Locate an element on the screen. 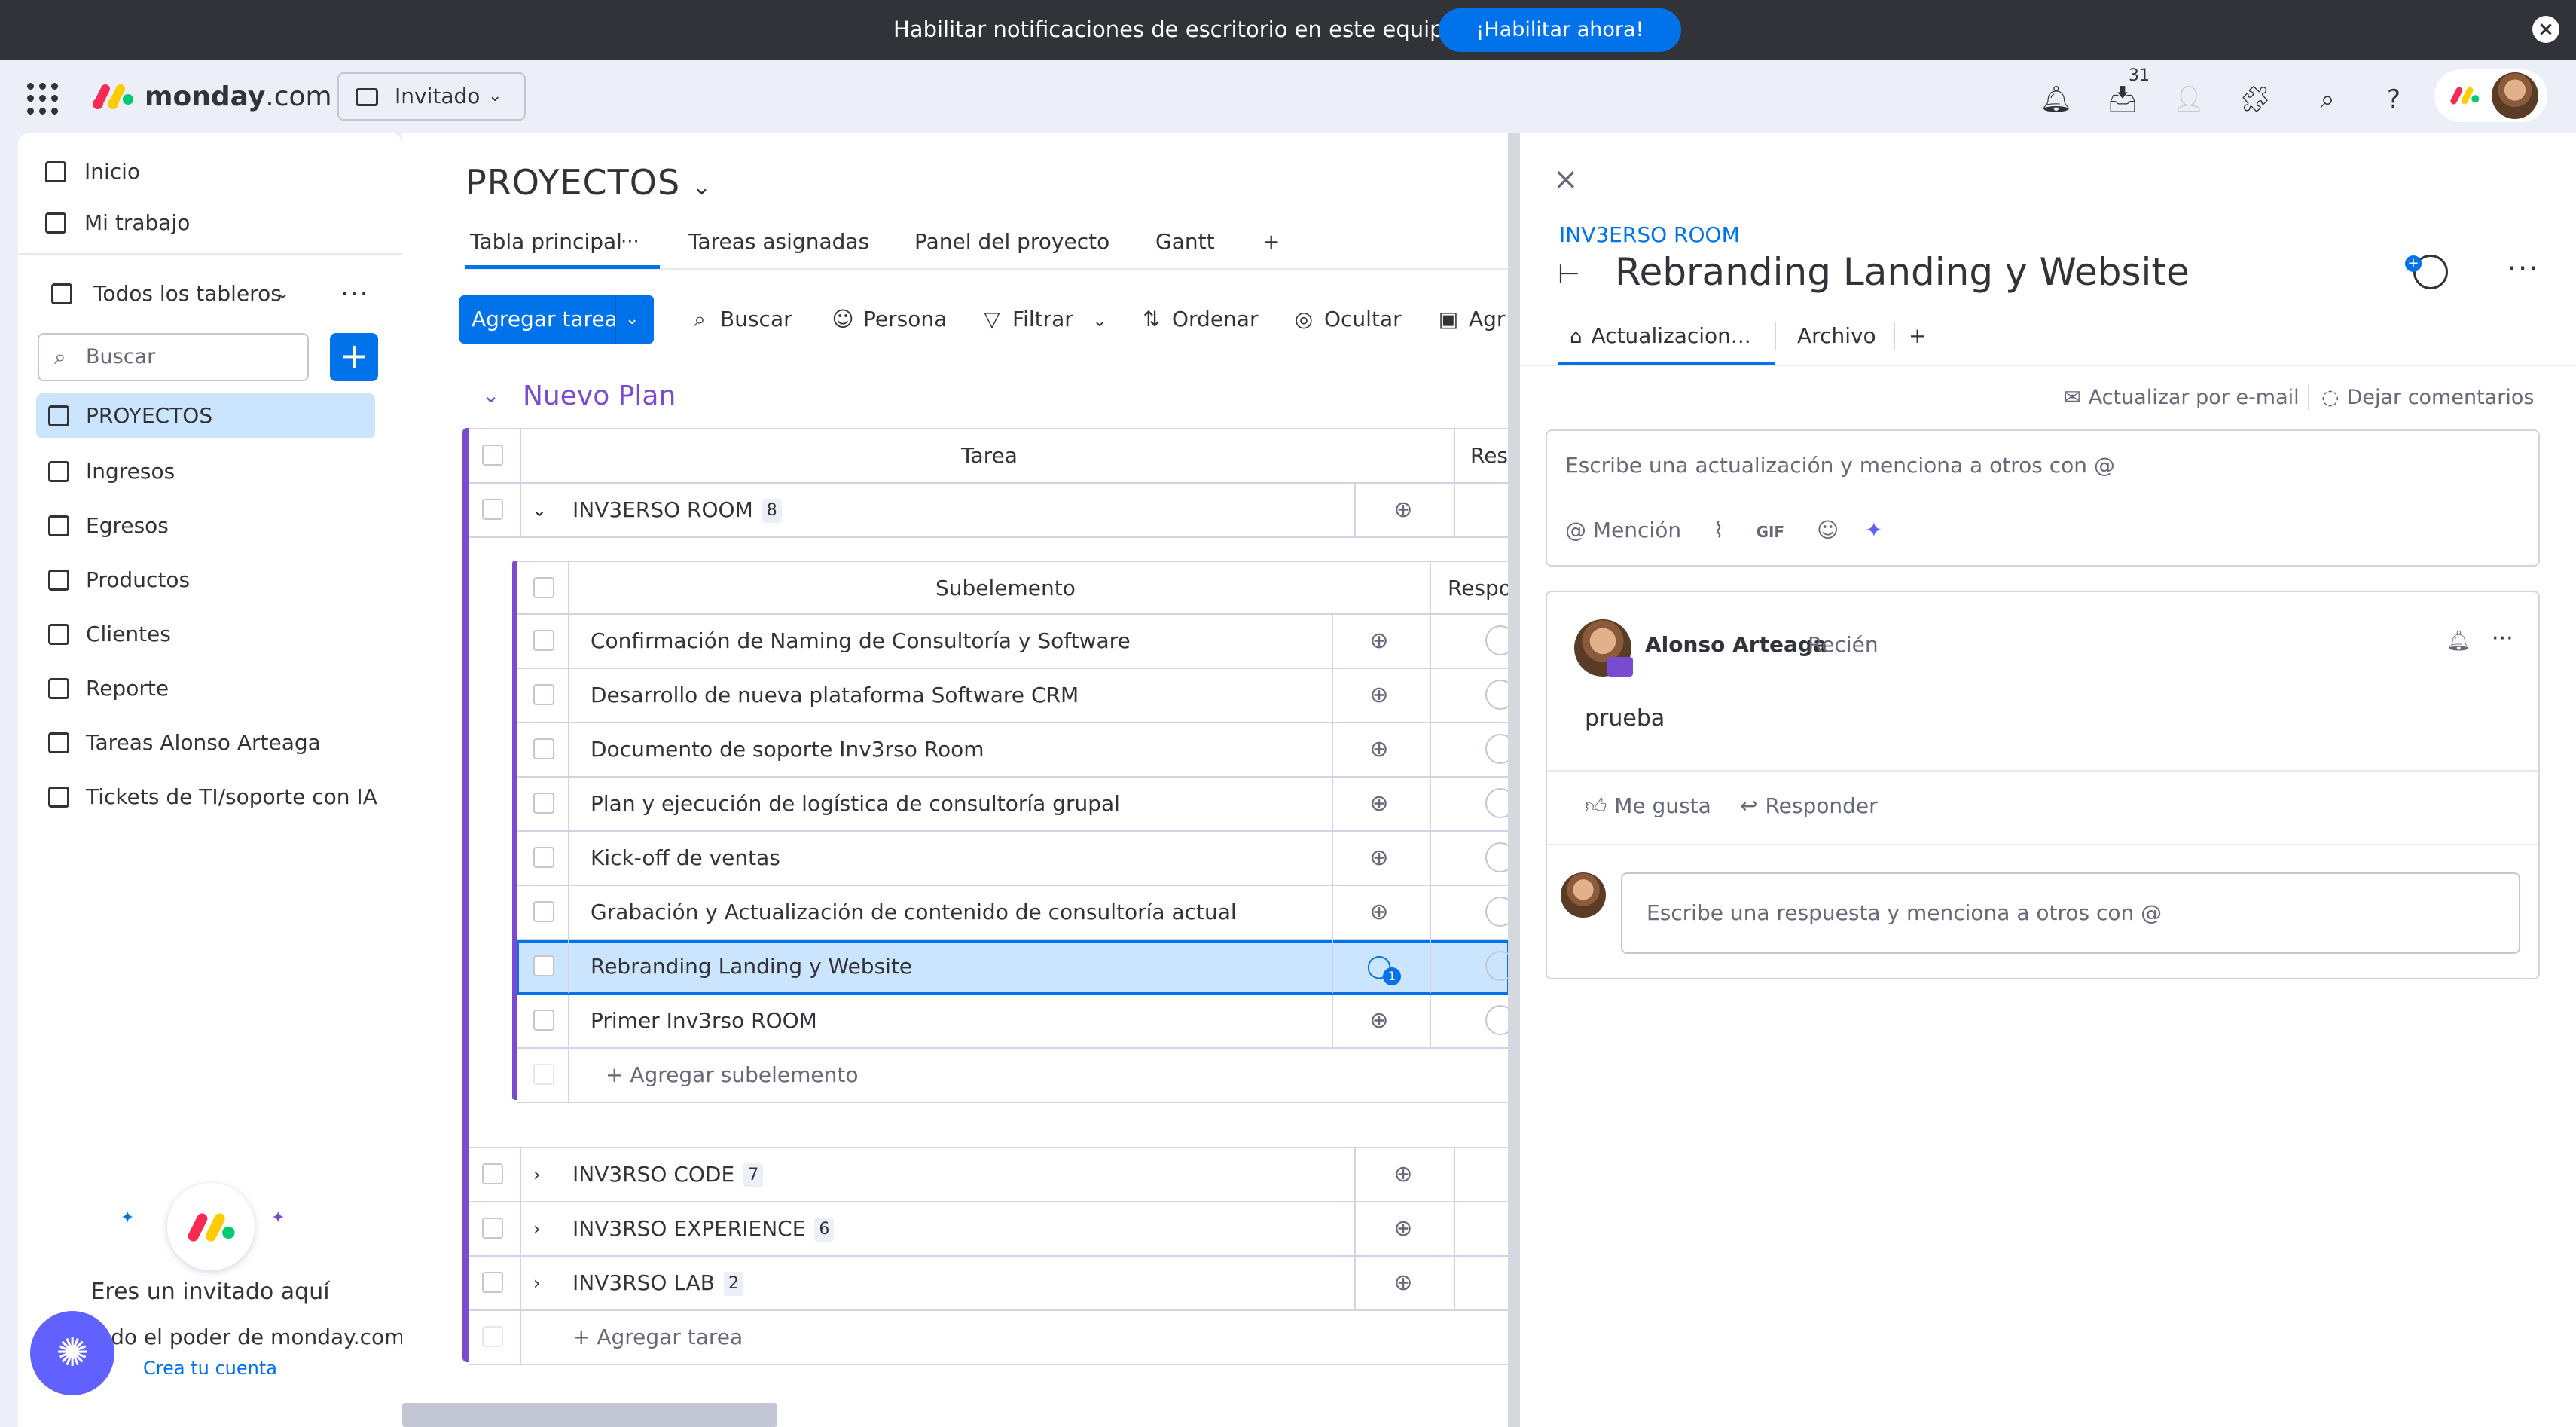 This screenshot has height=1427, width=2576. toolbar-hide: ◎ Ocultar is located at coordinates (1348, 320).